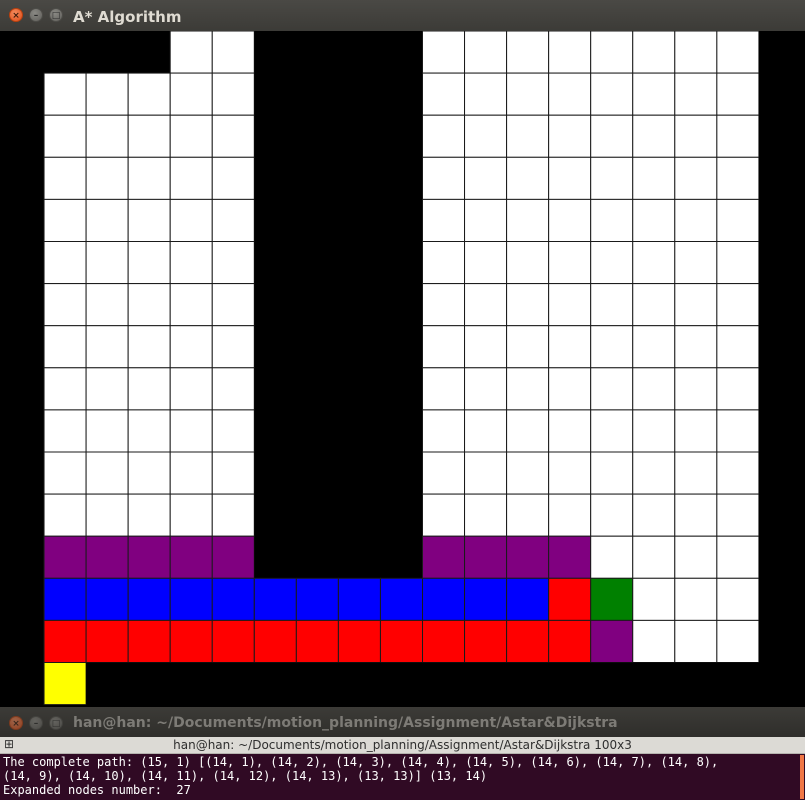 The height and width of the screenshot is (800, 805). Describe the element at coordinates (16, 15) in the screenshot. I see `close-icon: ×` at that location.